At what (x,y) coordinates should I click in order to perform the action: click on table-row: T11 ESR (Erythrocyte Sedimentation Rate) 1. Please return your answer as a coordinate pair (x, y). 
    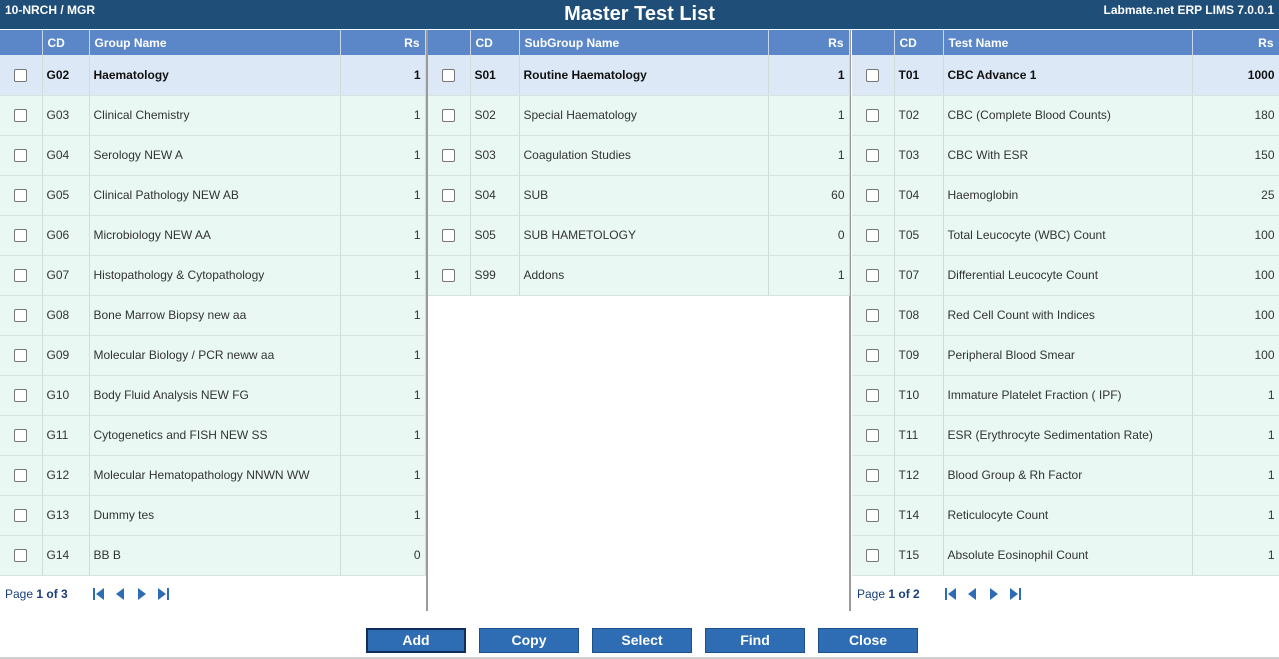
    Looking at the image, I should click on (1065, 435).